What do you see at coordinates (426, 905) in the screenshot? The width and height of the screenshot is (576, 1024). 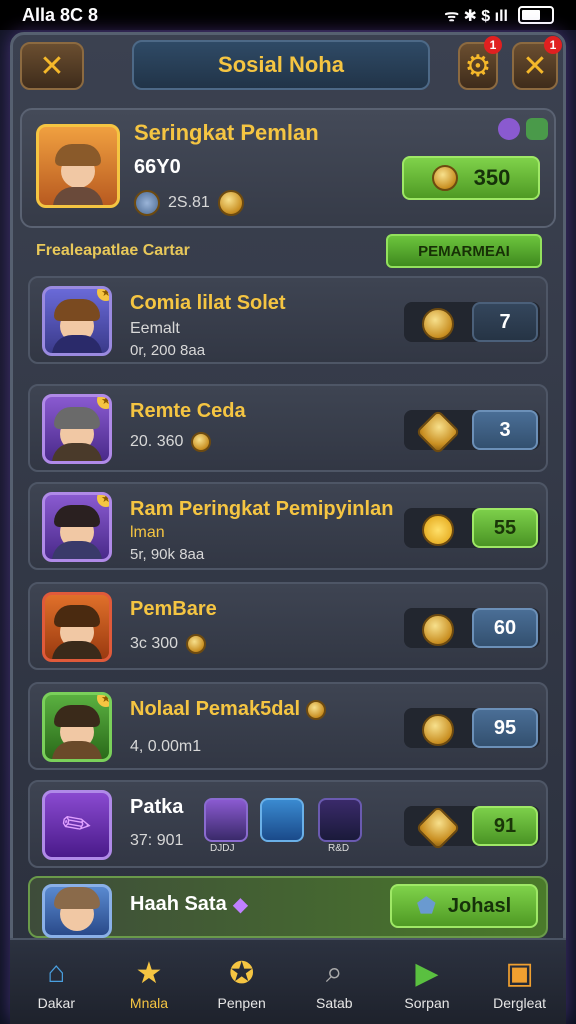 I see `shield-icon: ⬟` at bounding box center [426, 905].